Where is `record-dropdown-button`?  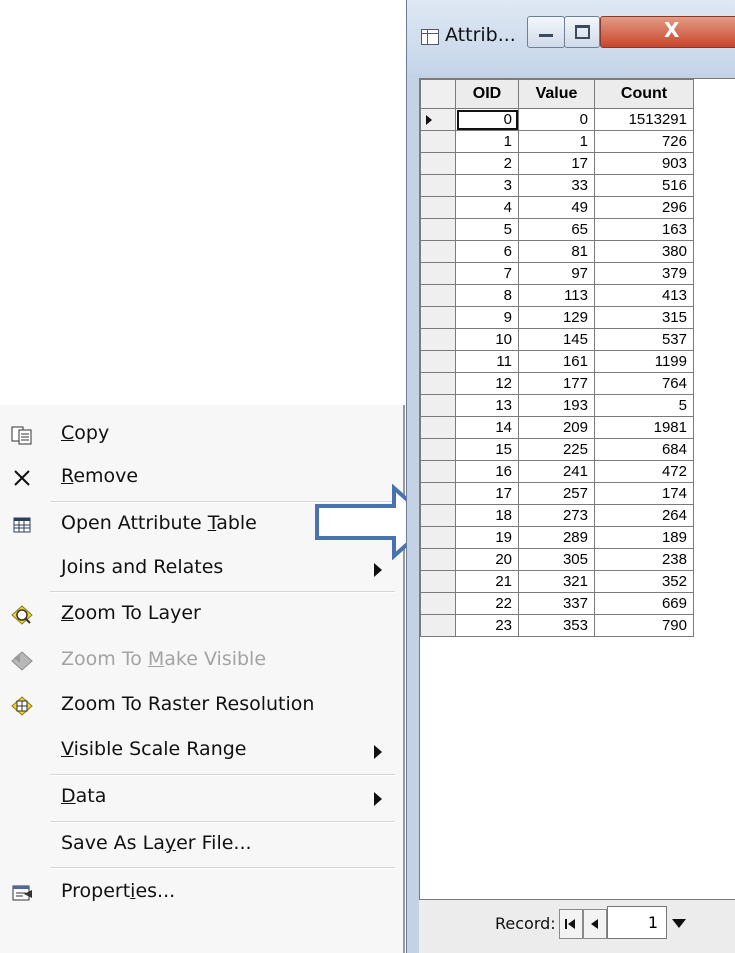
record-dropdown-button is located at coordinates (679, 923).